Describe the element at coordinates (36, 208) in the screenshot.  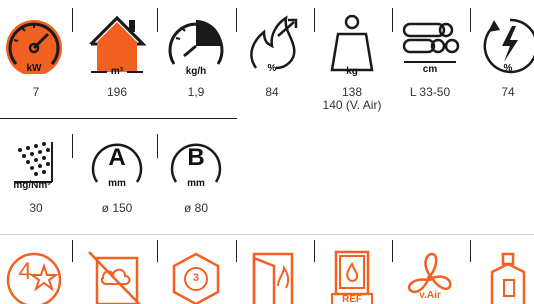
I see `spec-value: 30` at that location.